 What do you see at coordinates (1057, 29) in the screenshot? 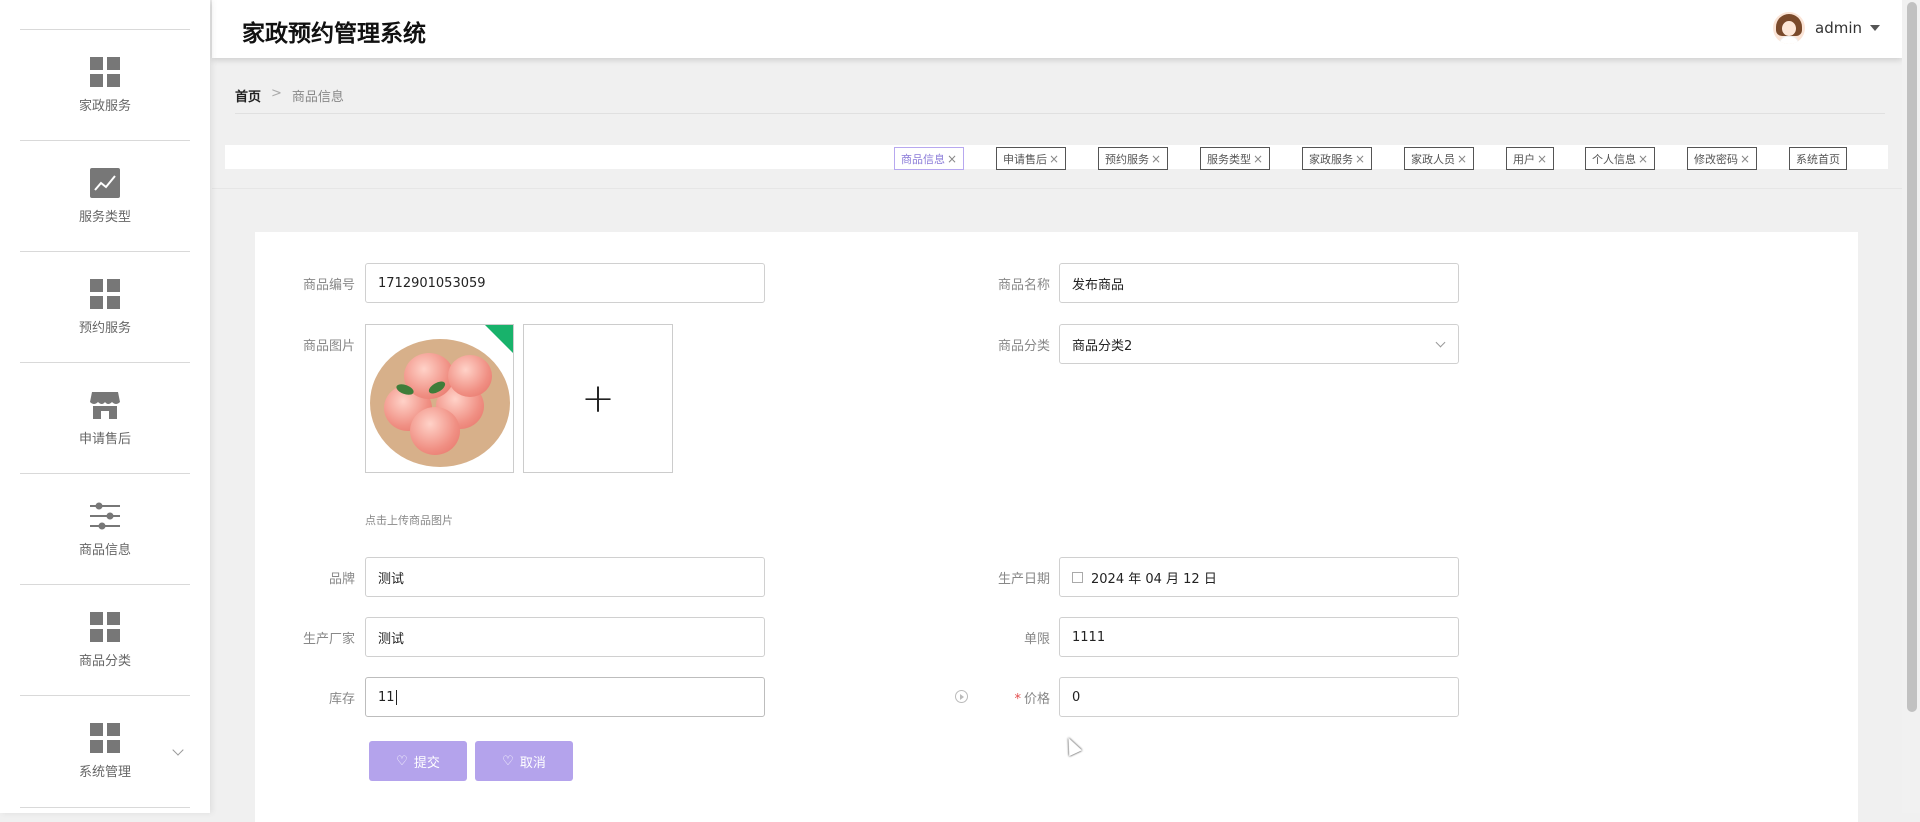
I see `top-header: 家政预约管理系统 admin` at bounding box center [1057, 29].